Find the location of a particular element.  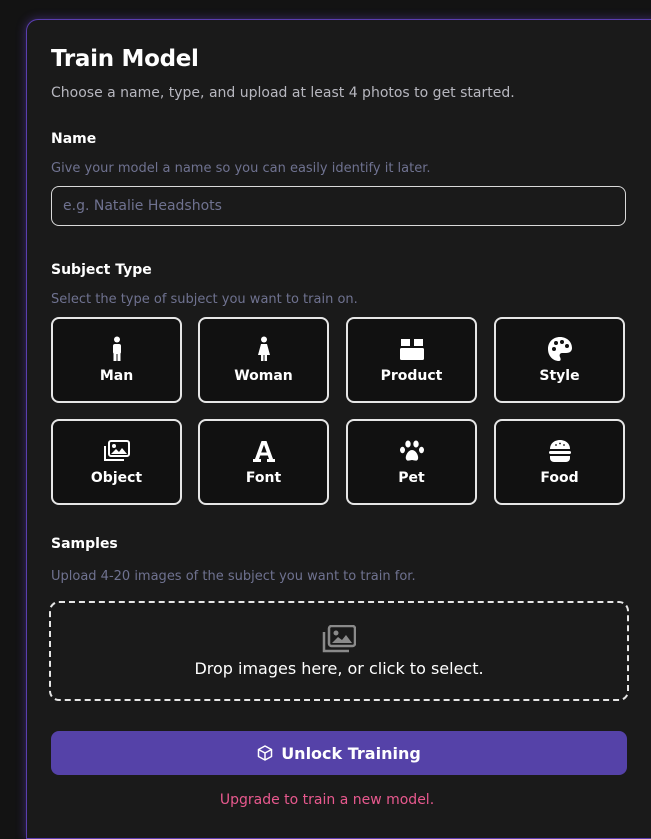

page-title: Train Model is located at coordinates (125, 59).